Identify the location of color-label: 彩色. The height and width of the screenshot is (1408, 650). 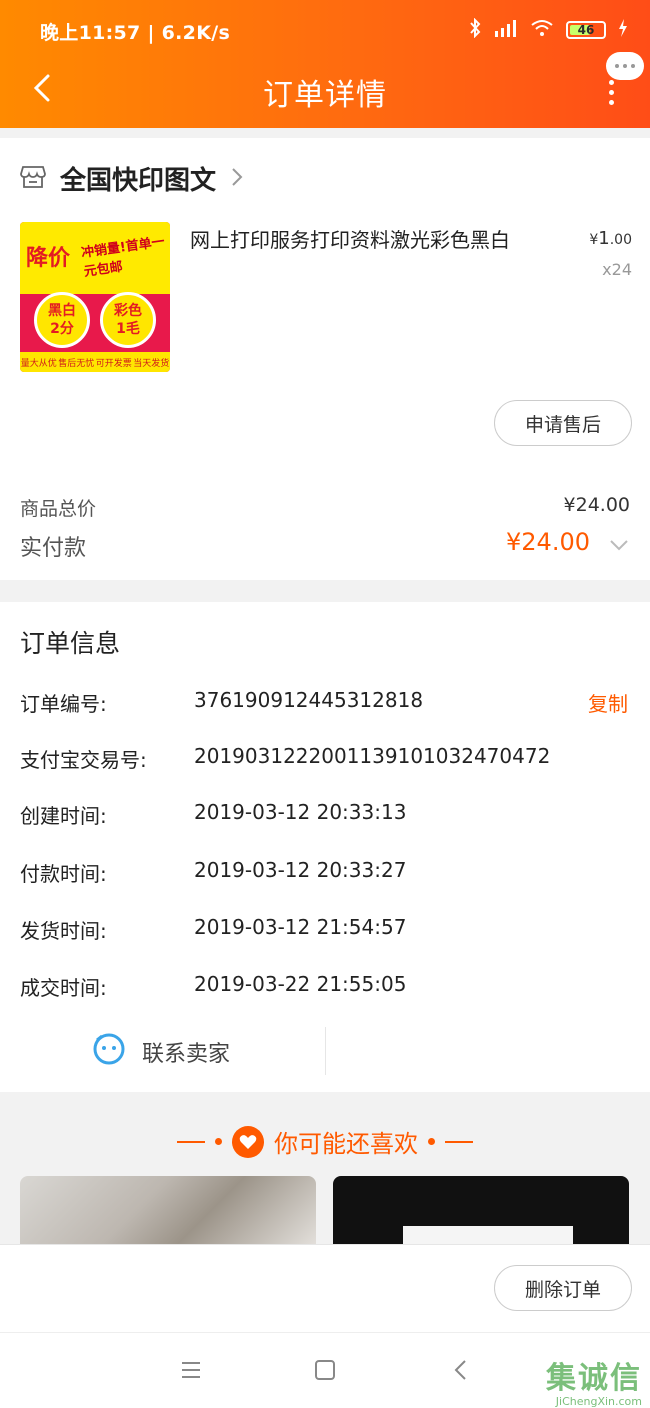
(128, 311).